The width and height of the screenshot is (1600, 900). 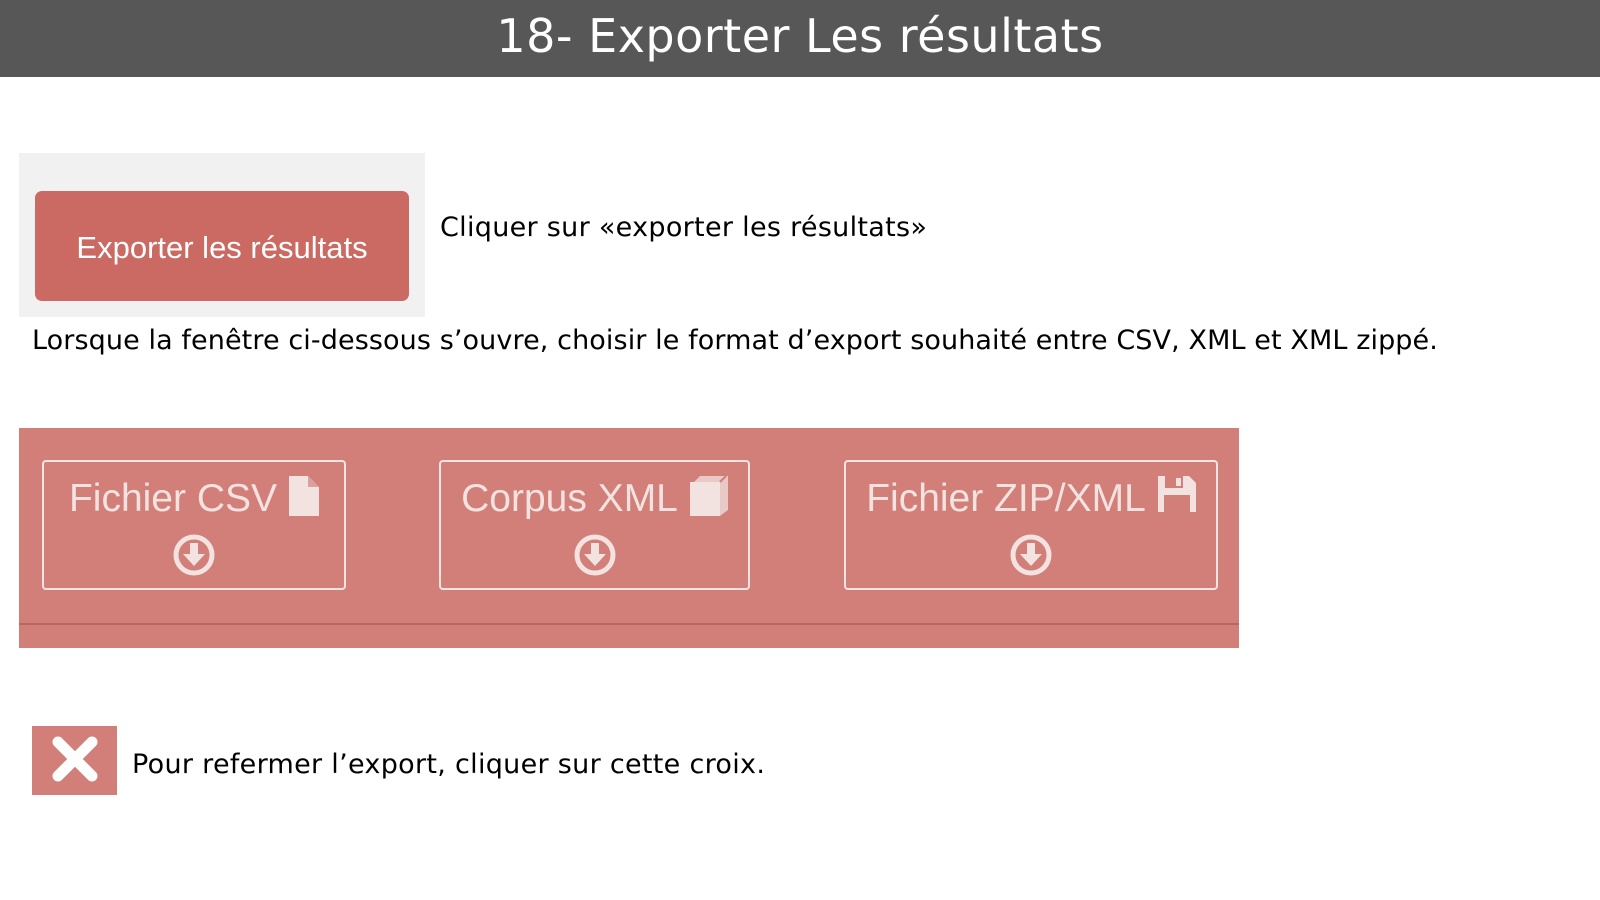 What do you see at coordinates (1176, 496) in the screenshot?
I see `floppy-disk-icon` at bounding box center [1176, 496].